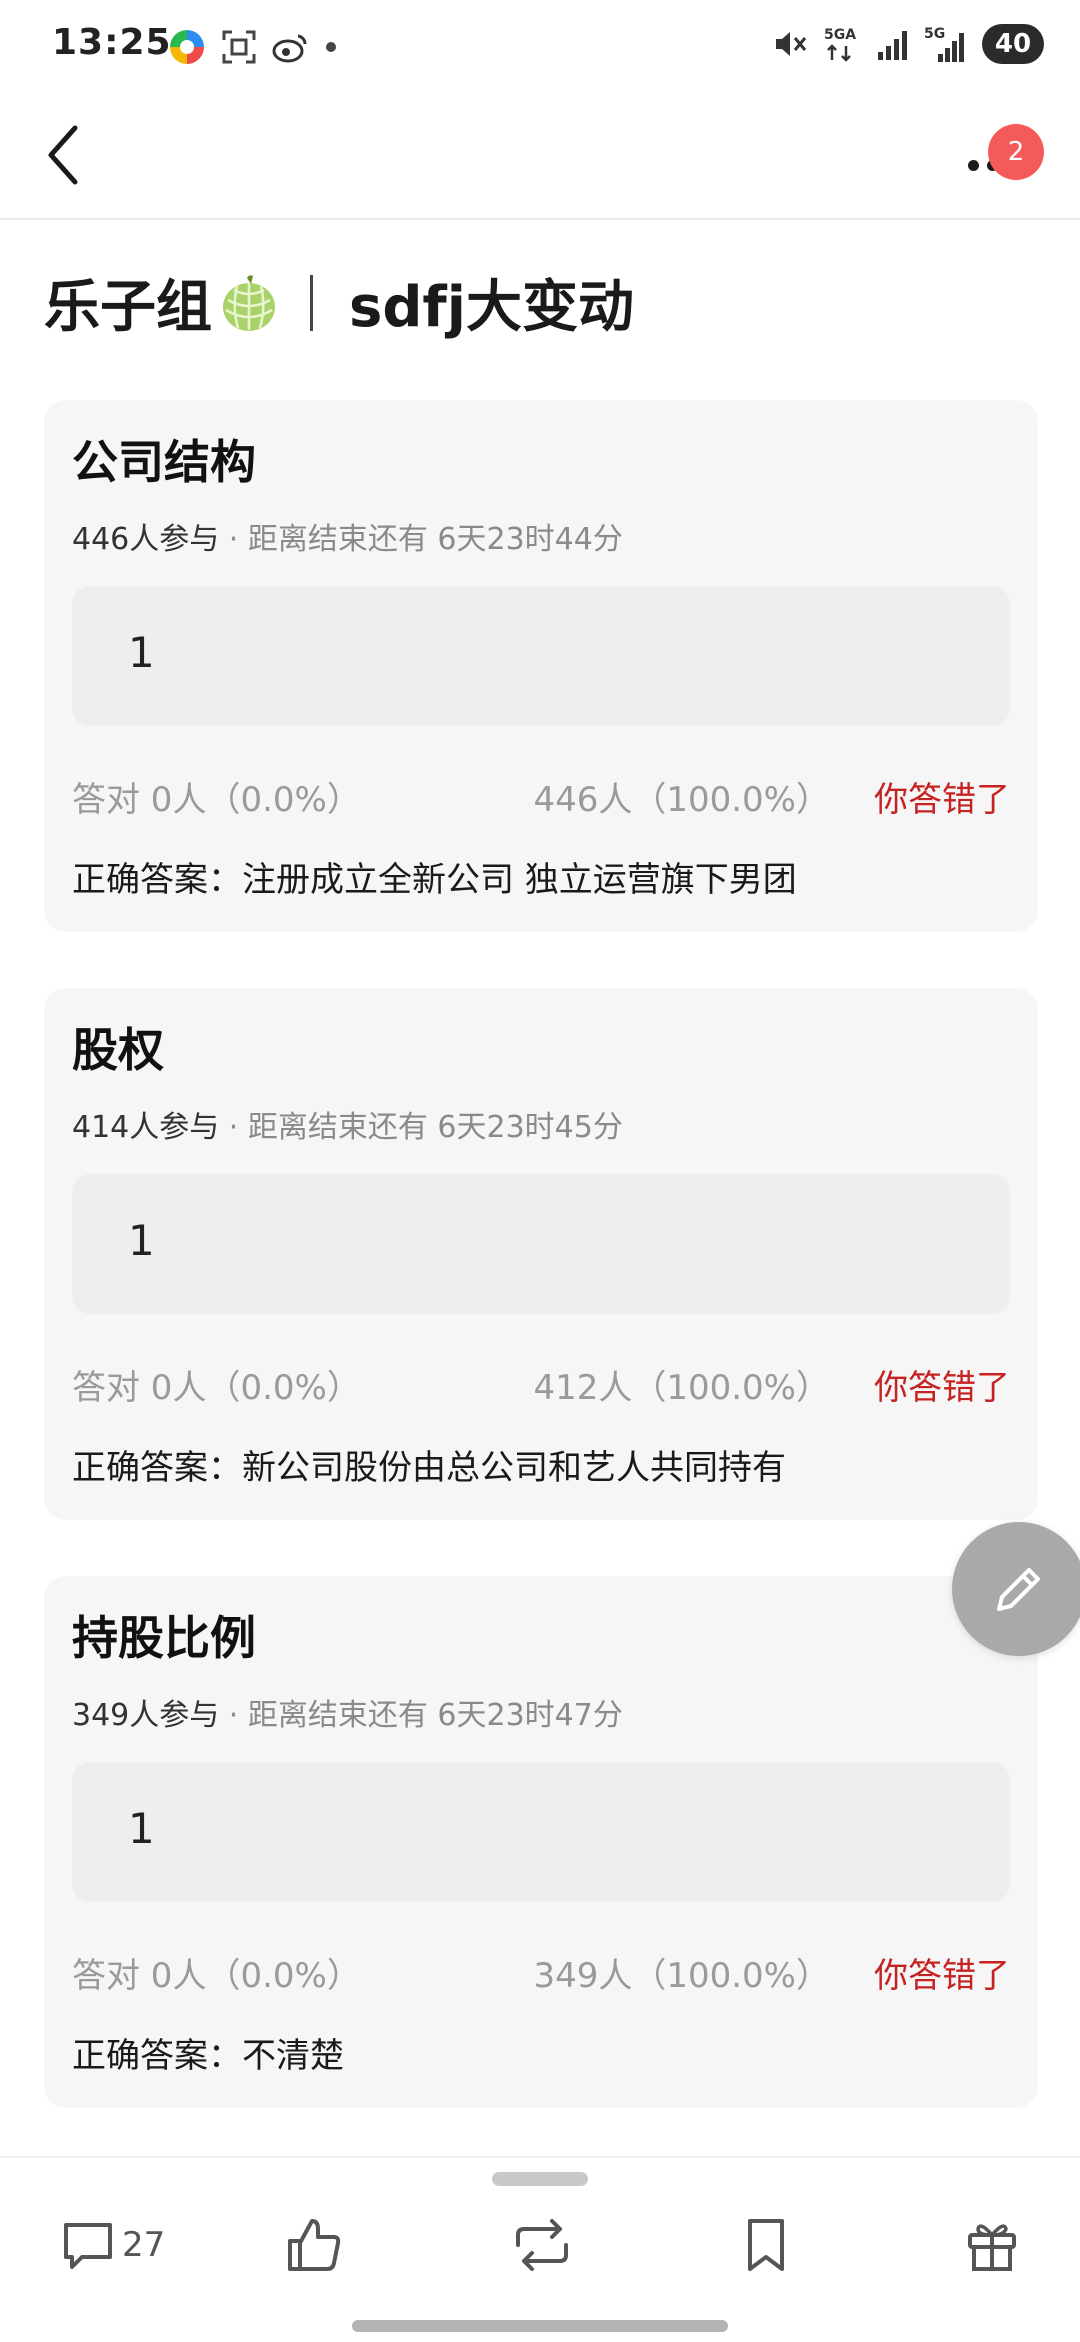 The image size is (1080, 2342). What do you see at coordinates (164, 462) in the screenshot?
I see `quiz-title: 公司结构` at bounding box center [164, 462].